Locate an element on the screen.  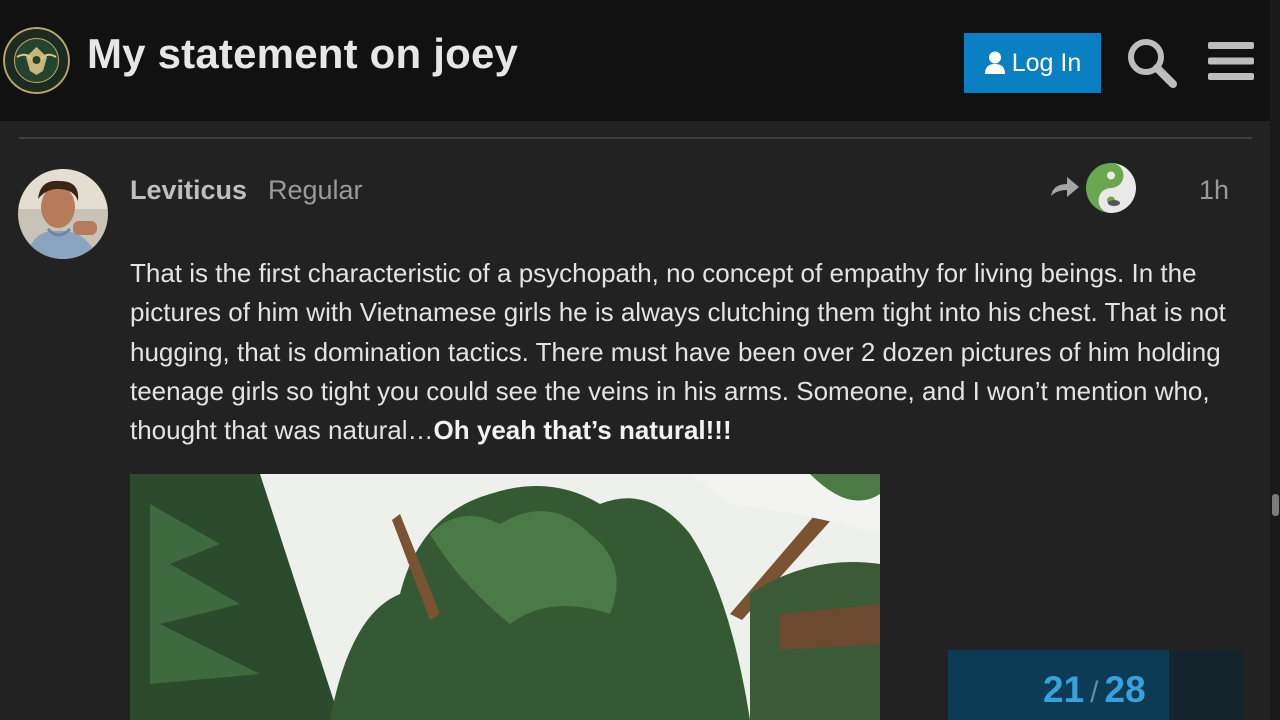
user-icon is located at coordinates (994, 62).